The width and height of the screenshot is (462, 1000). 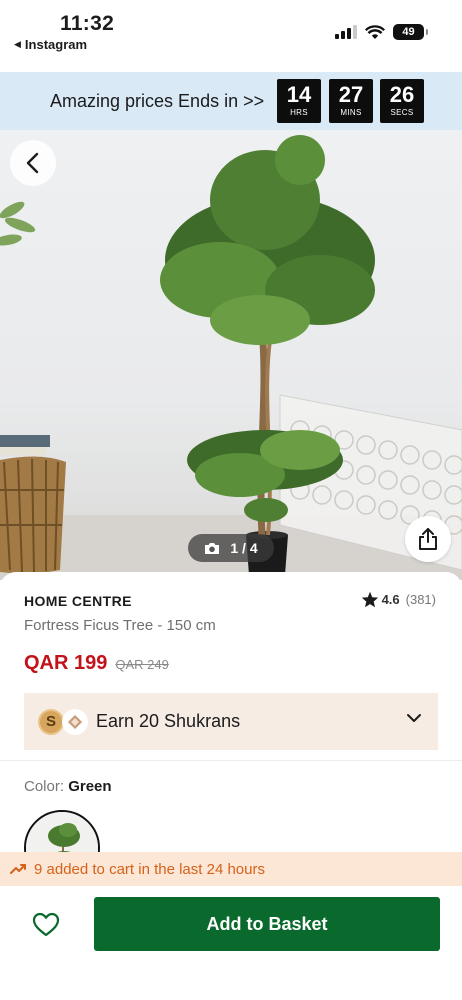 What do you see at coordinates (75, 721) in the screenshot?
I see `shukran-diamond-icon` at bounding box center [75, 721].